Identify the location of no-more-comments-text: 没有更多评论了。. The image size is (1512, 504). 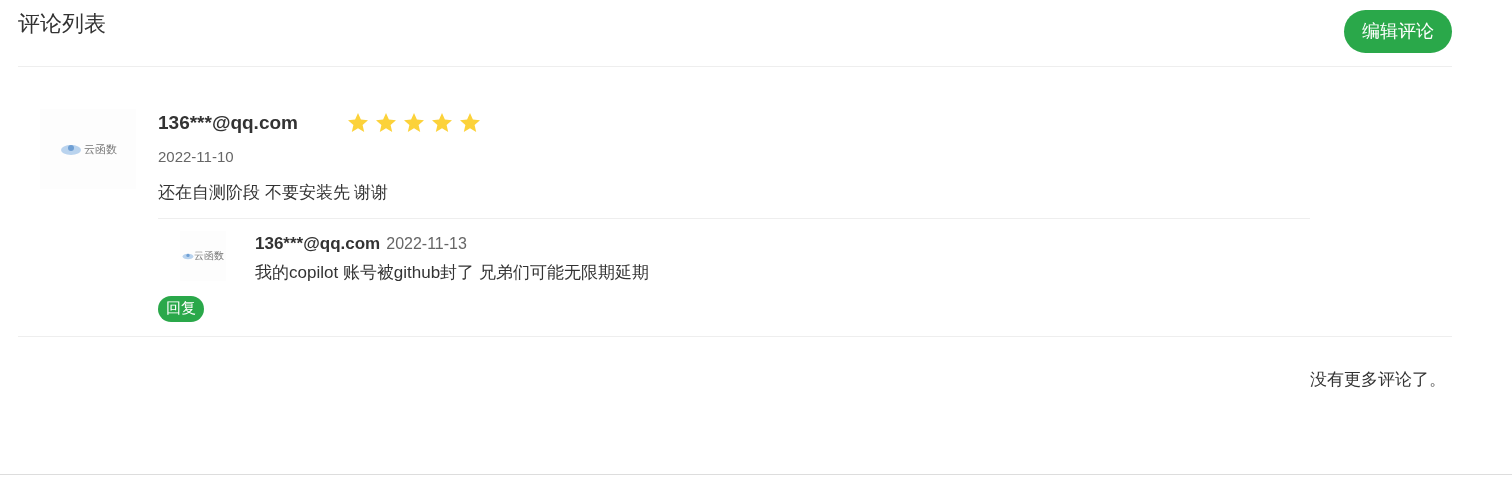
(1378, 379).